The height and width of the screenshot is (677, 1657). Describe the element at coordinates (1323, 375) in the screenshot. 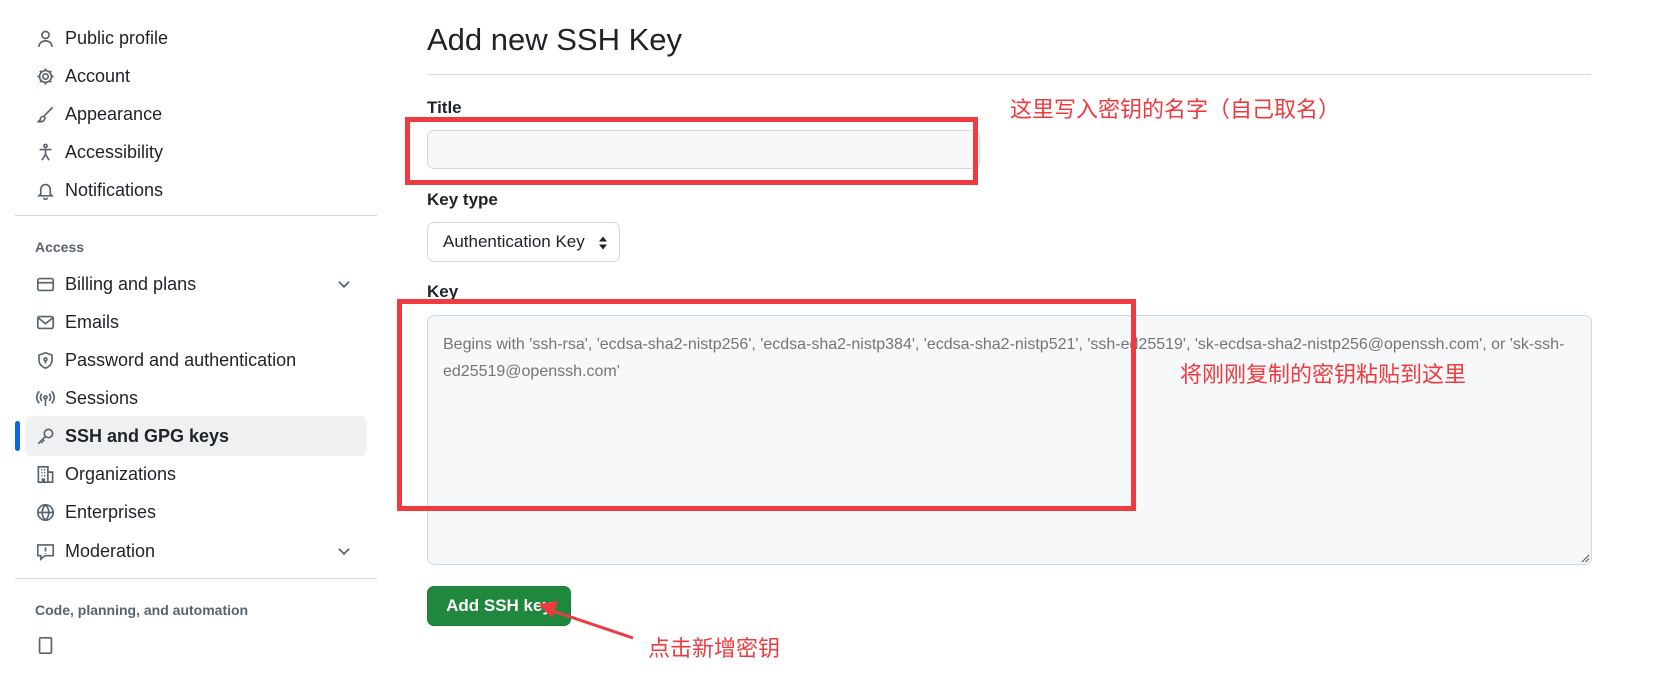

I see `annotation-key-note: 将刚刚复制的密钥粘贴到这里` at that location.